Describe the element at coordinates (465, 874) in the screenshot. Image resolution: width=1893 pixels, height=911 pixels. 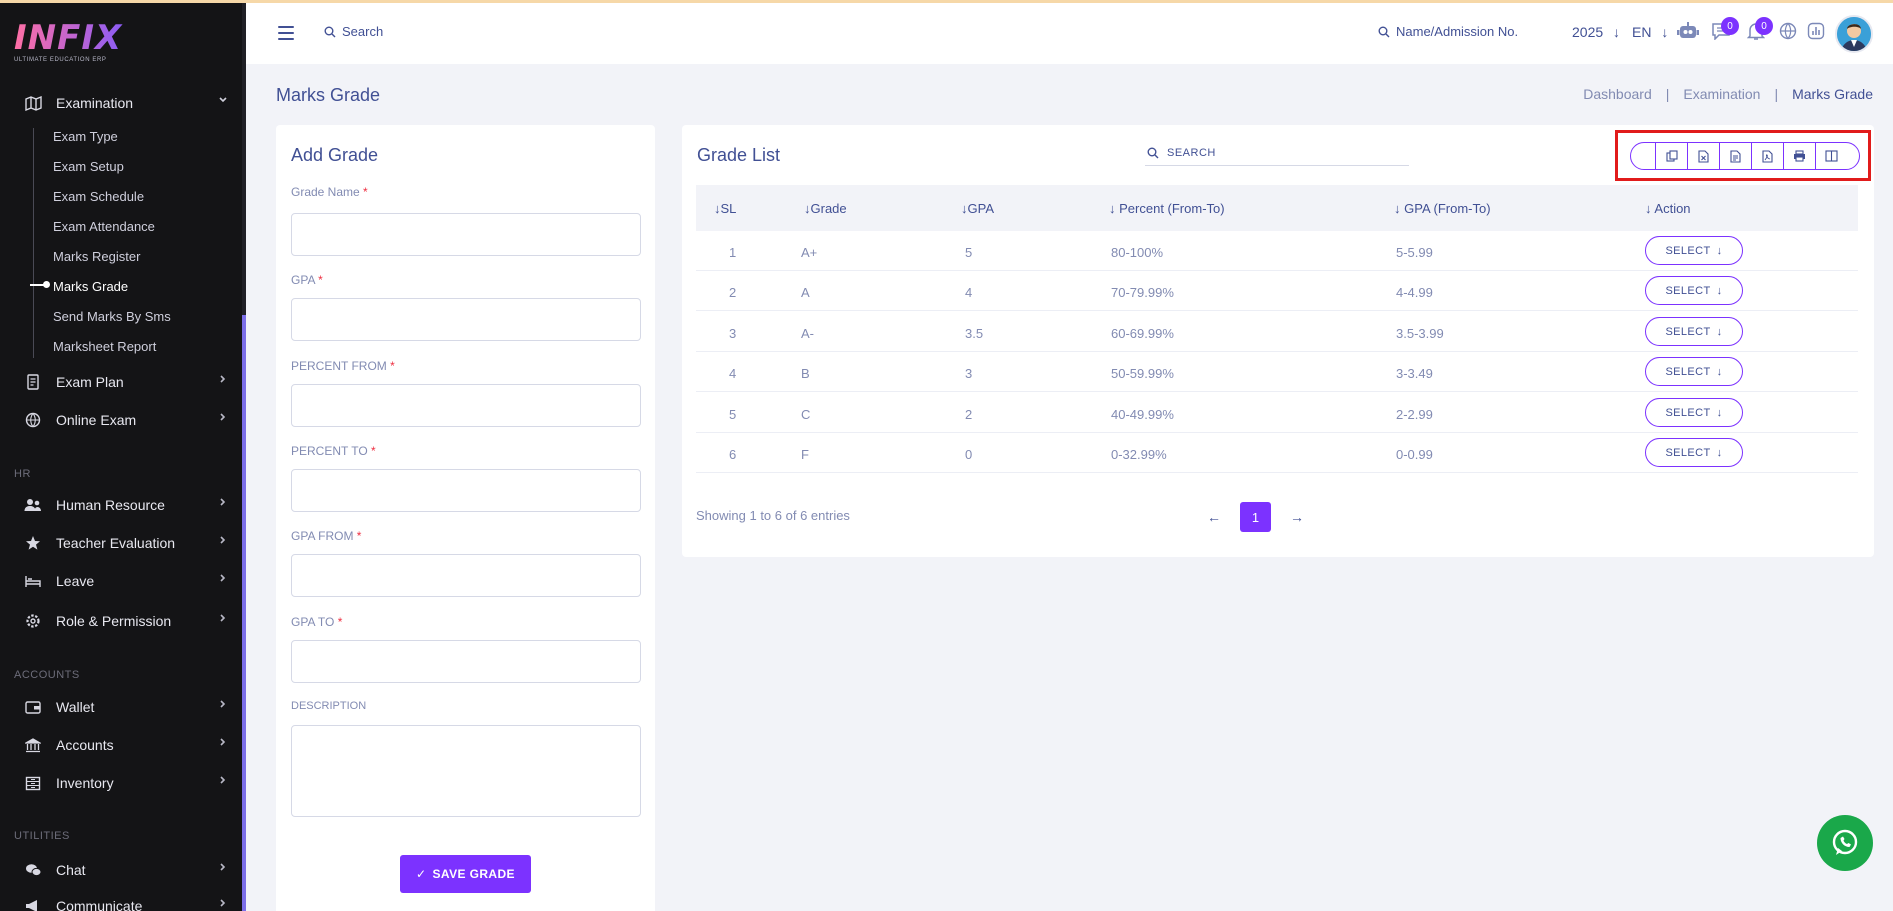
I see `save-grade-button: ✓ SAVE GRADE` at that location.